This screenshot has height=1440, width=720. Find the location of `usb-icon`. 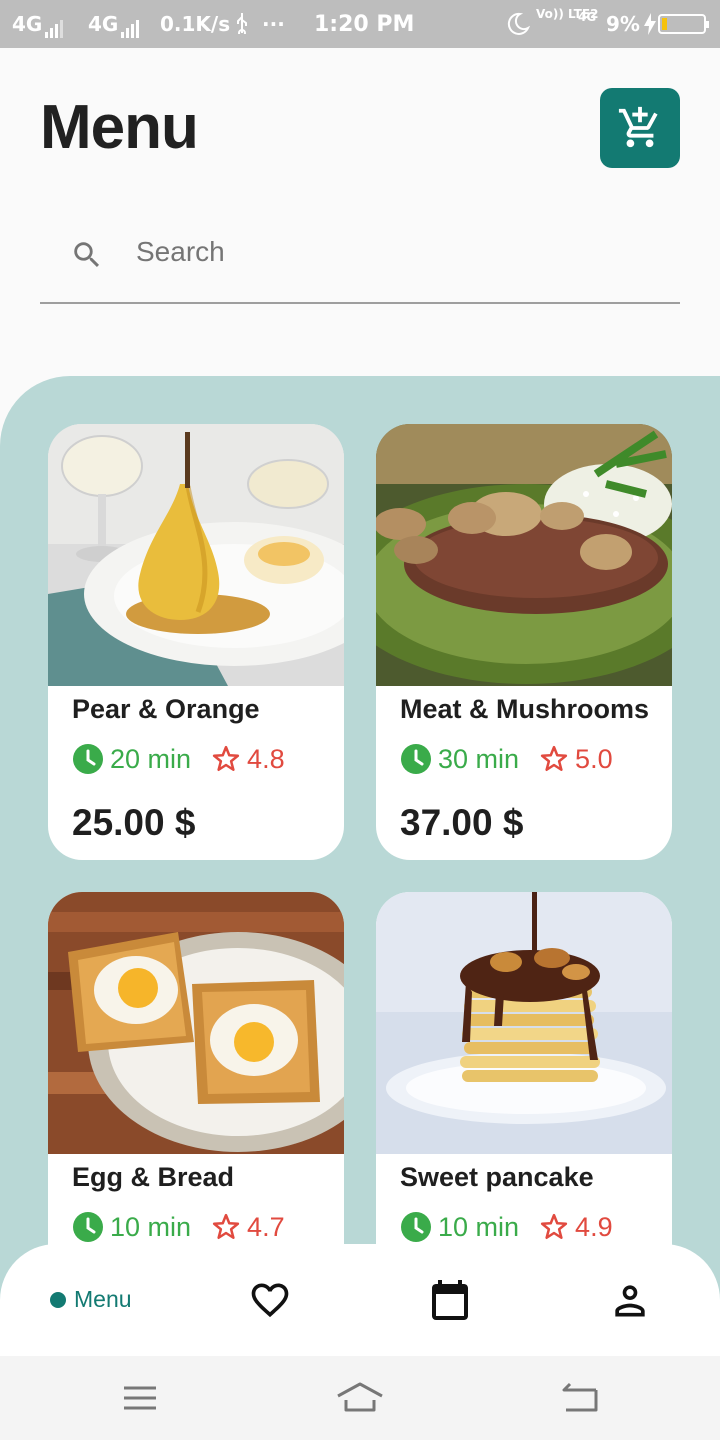

usb-icon is located at coordinates (242, 25).